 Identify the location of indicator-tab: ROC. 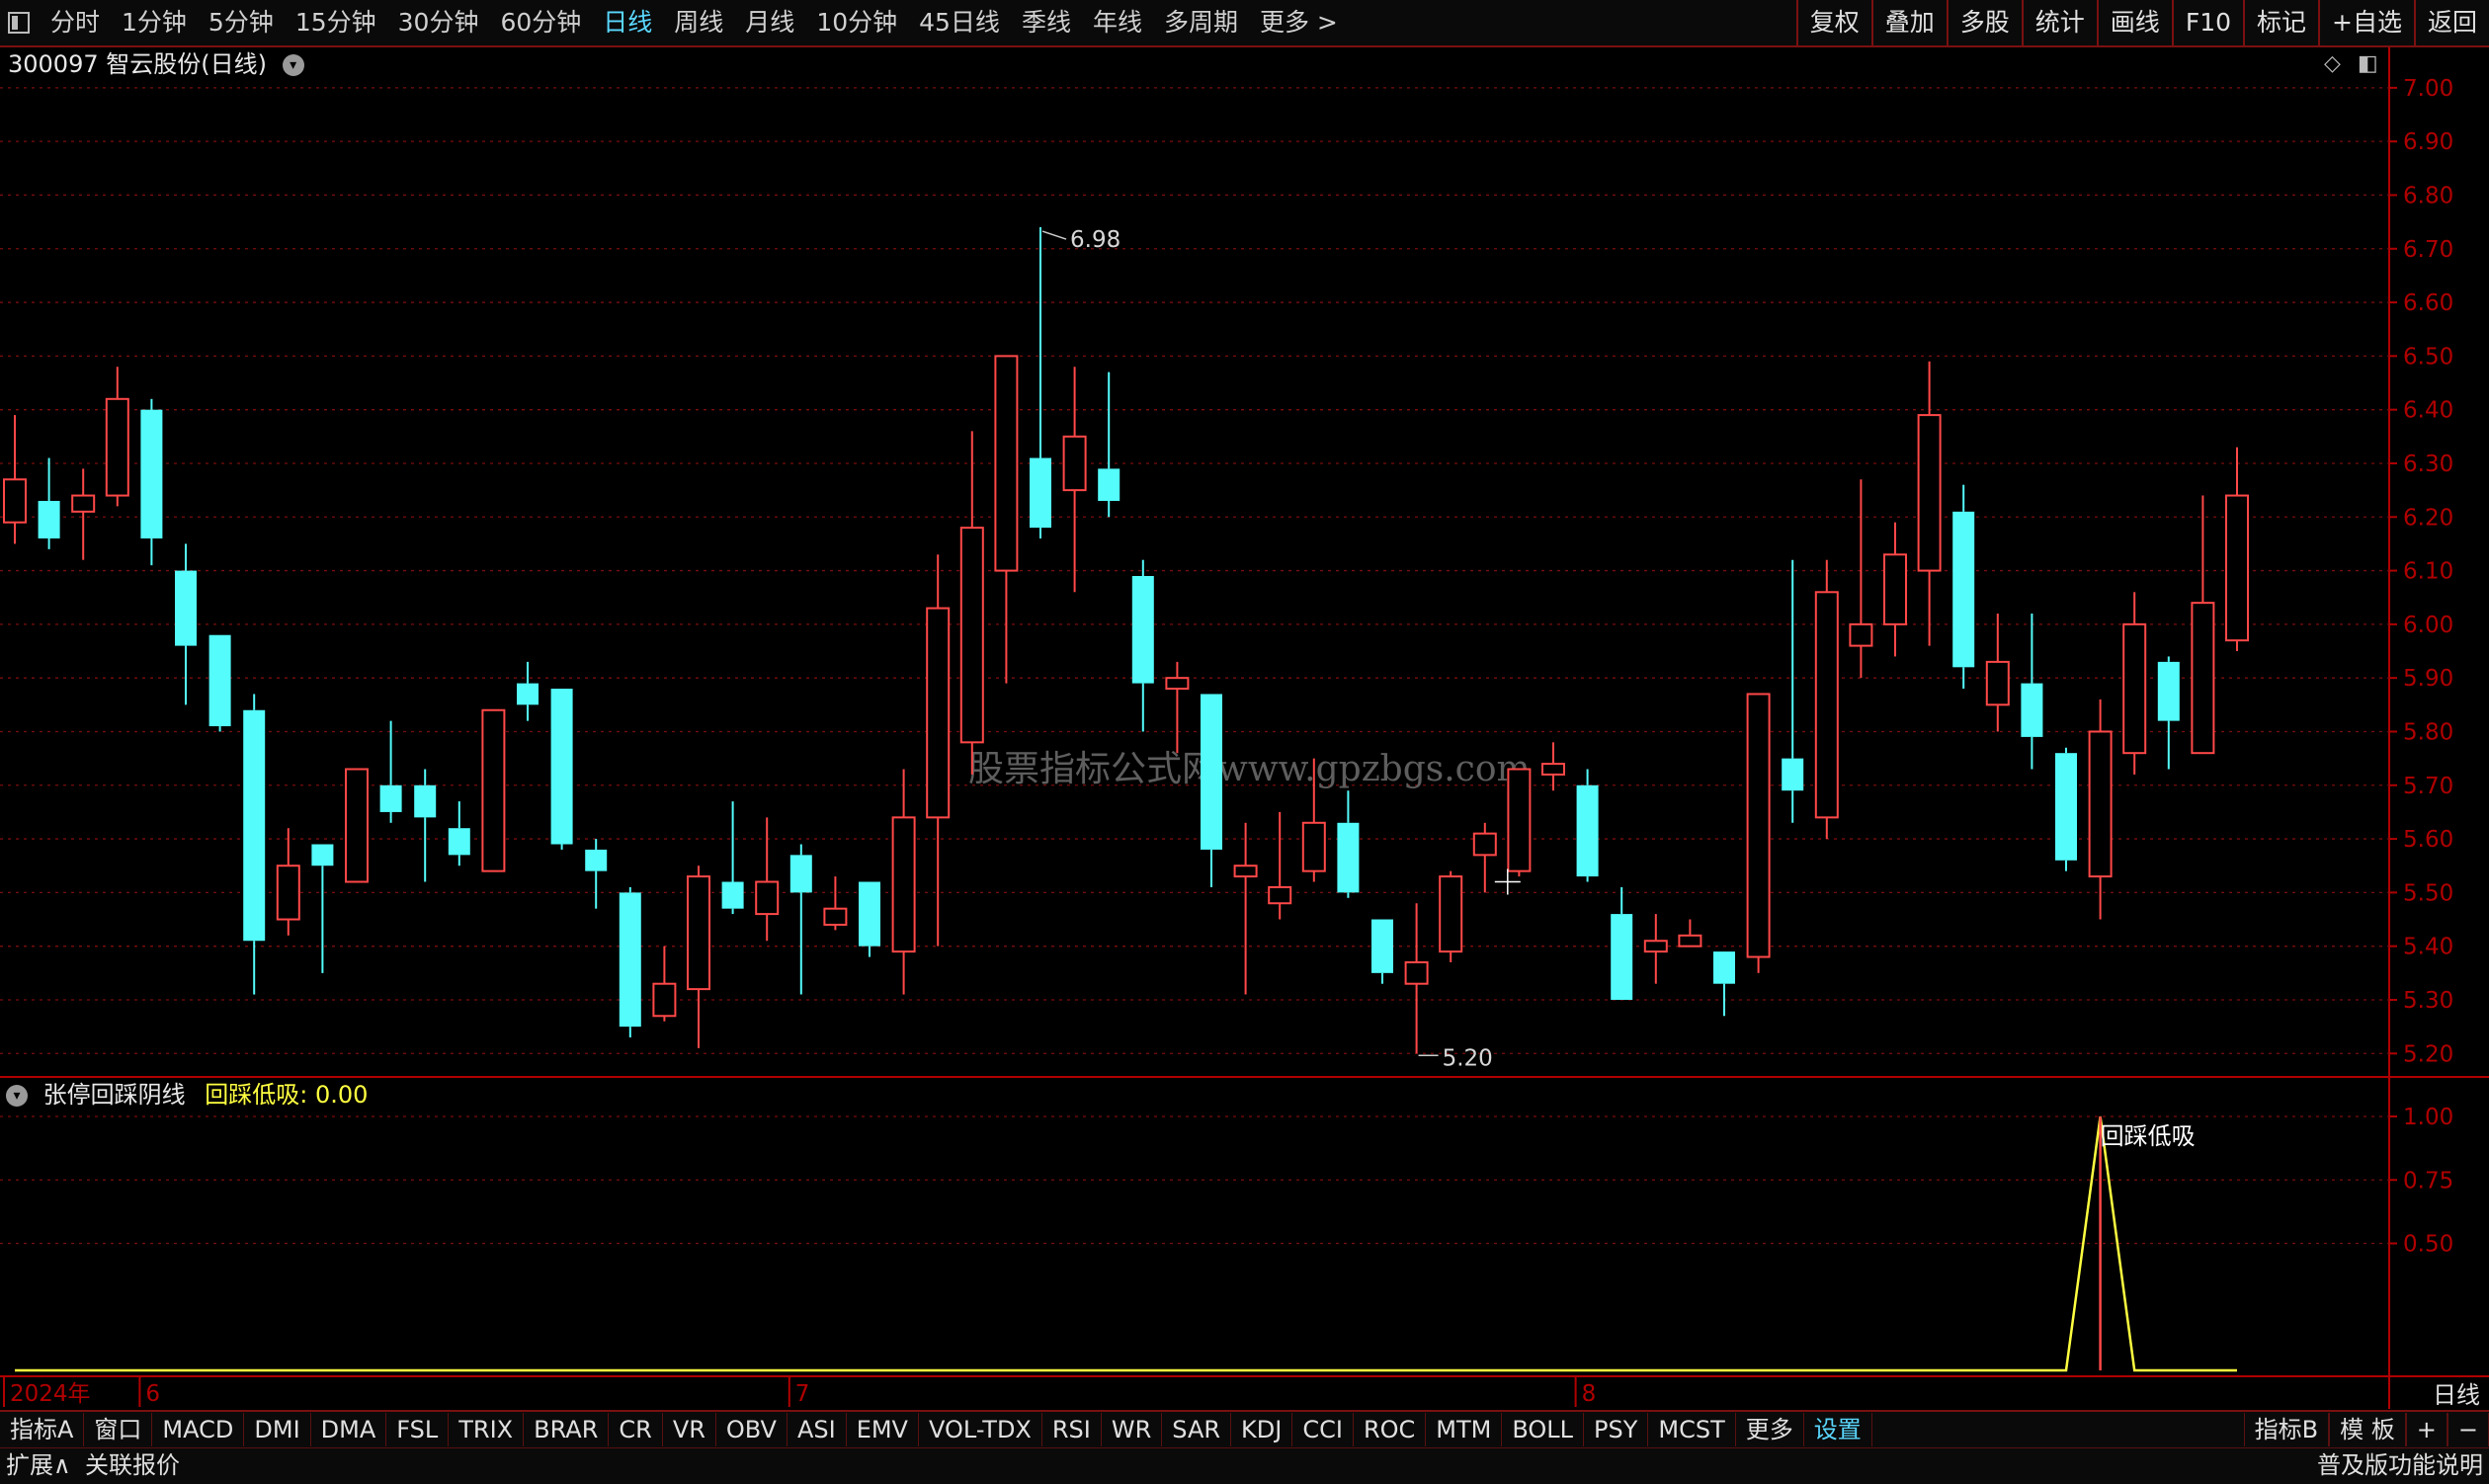
(1390, 1429).